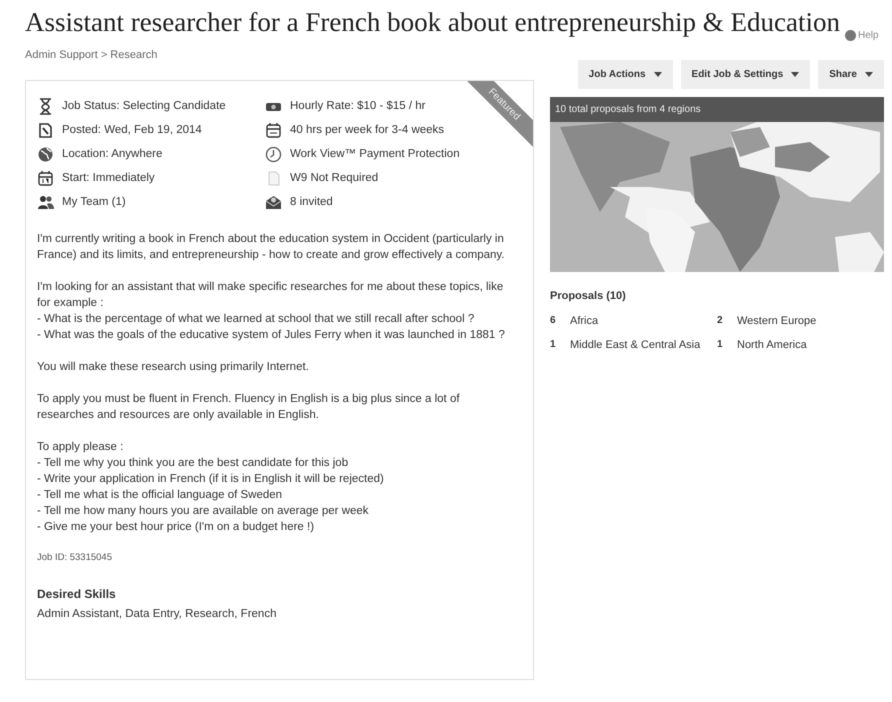  What do you see at coordinates (584, 321) in the screenshot?
I see `region-name: Africa` at bounding box center [584, 321].